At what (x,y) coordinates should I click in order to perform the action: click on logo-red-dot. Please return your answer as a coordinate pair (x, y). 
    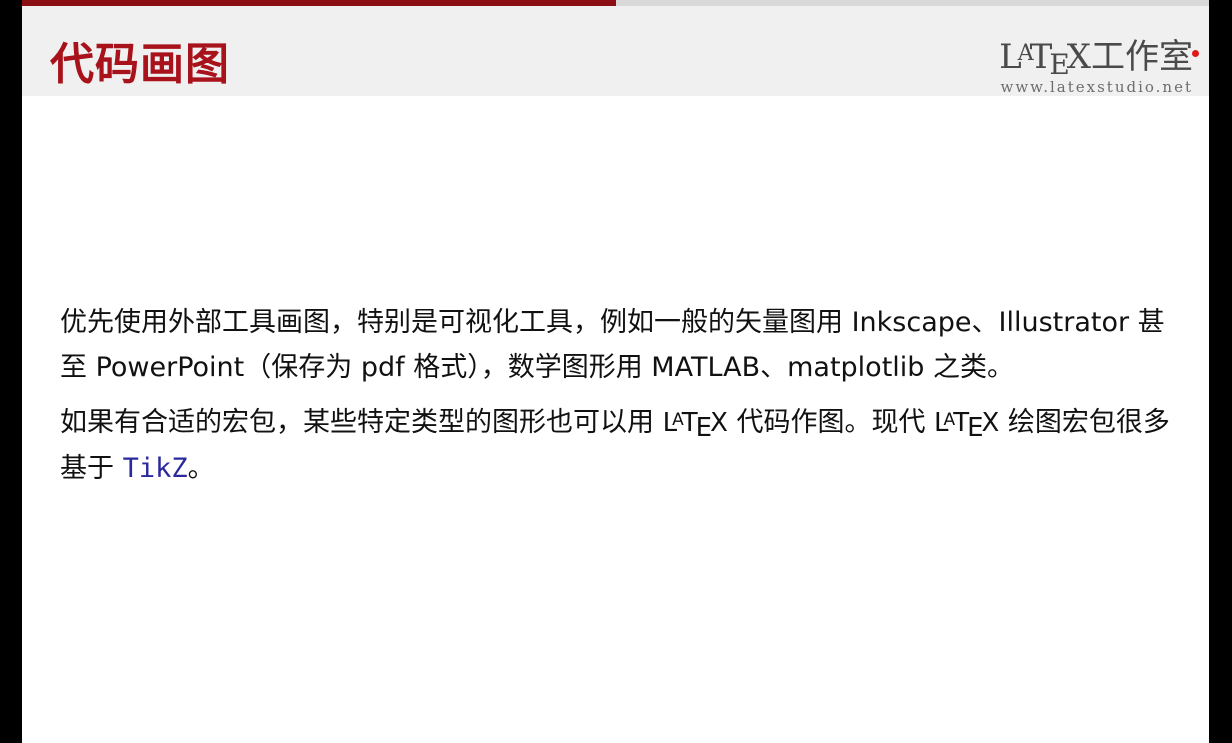
    Looking at the image, I should click on (1195, 53).